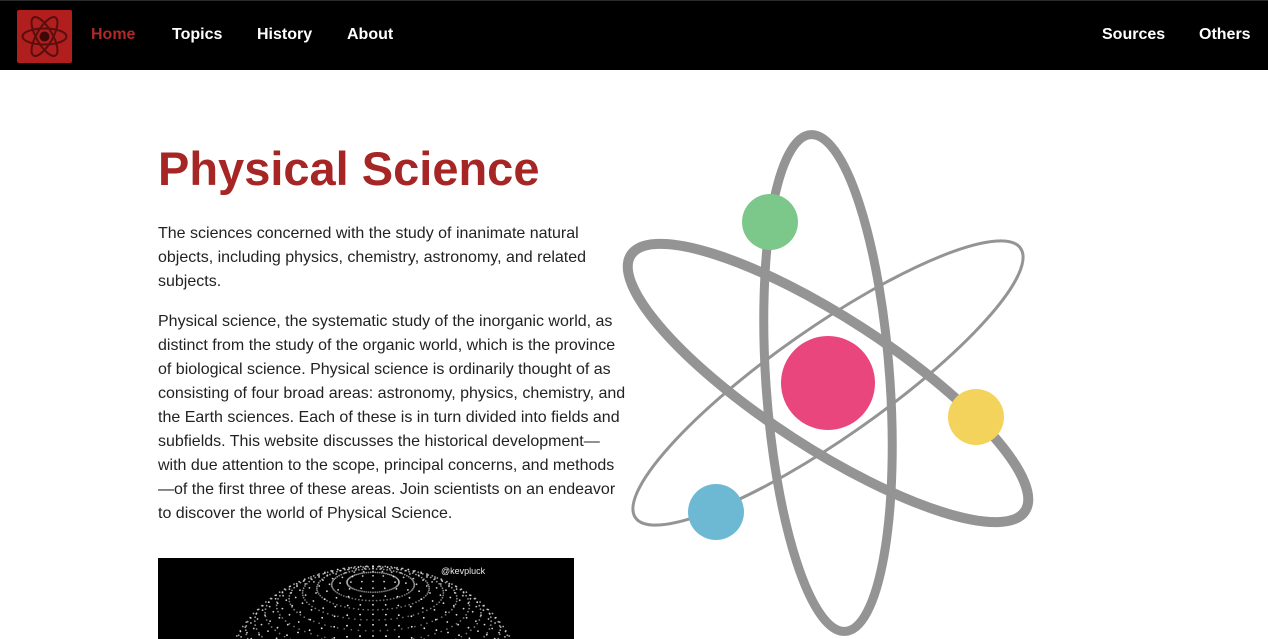 The height and width of the screenshot is (639, 1268). I want to click on top-navbar: Home Topics History About Sources Others, so click(634, 35).